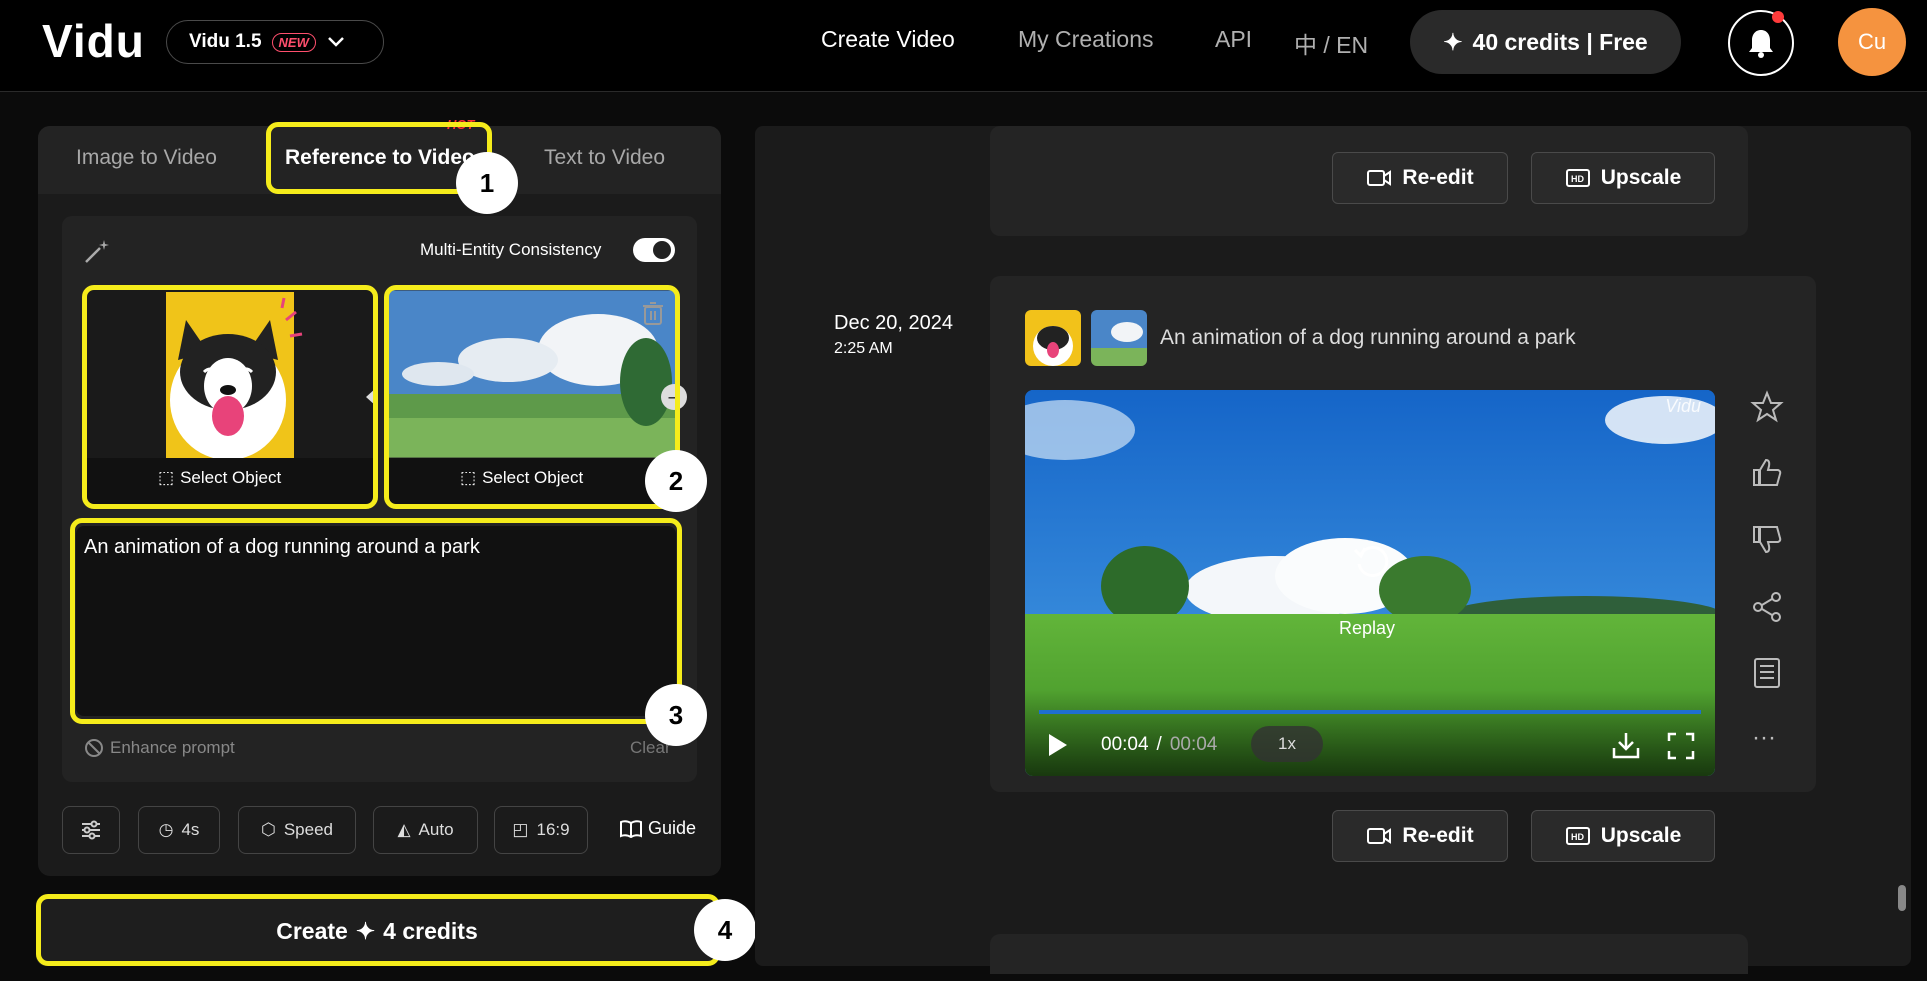  Describe the element at coordinates (93, 41) in the screenshot. I see `vidu-logo: Vidu` at that location.